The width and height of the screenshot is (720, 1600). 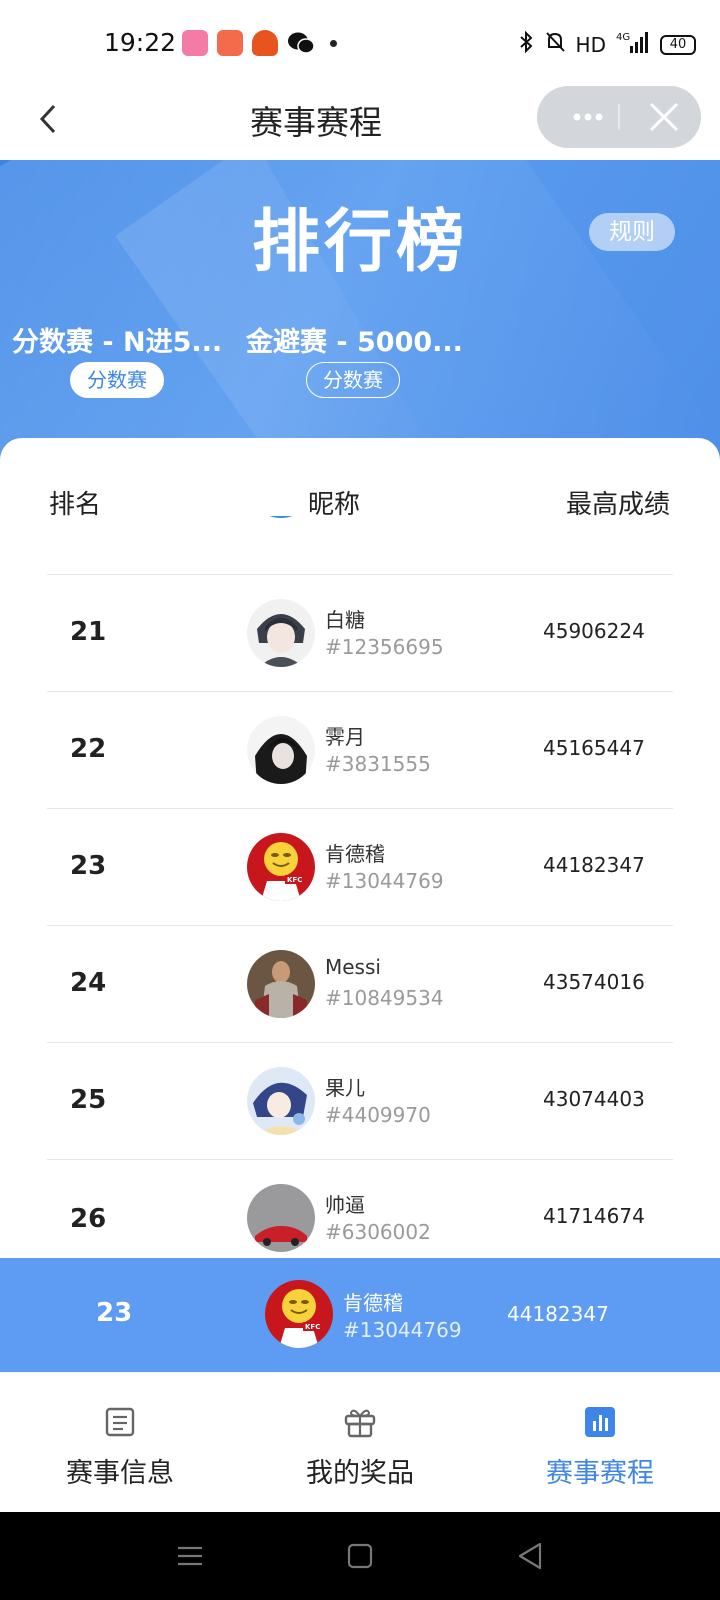 I want to click on user-id: #4409970, so click(x=378, y=1115).